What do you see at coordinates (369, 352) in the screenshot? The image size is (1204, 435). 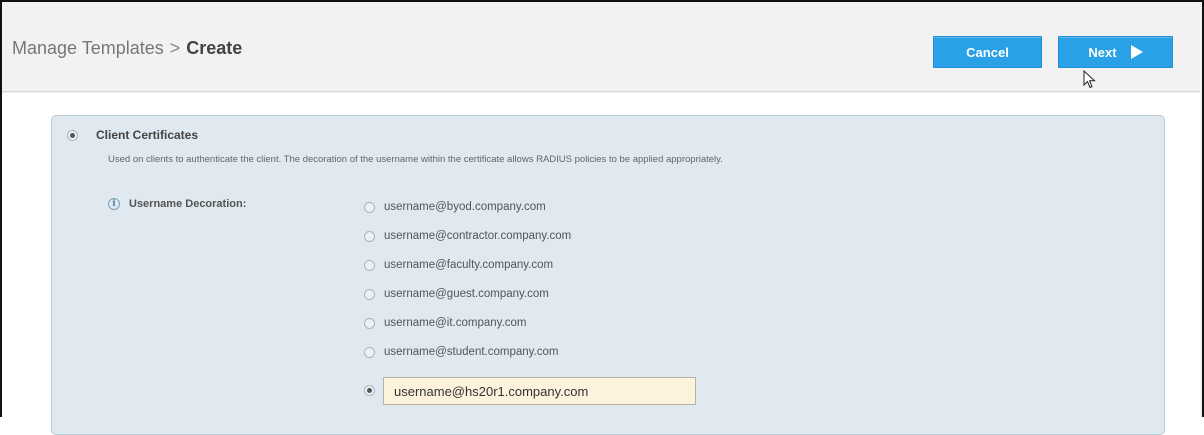 I see `option-radio-student` at bounding box center [369, 352].